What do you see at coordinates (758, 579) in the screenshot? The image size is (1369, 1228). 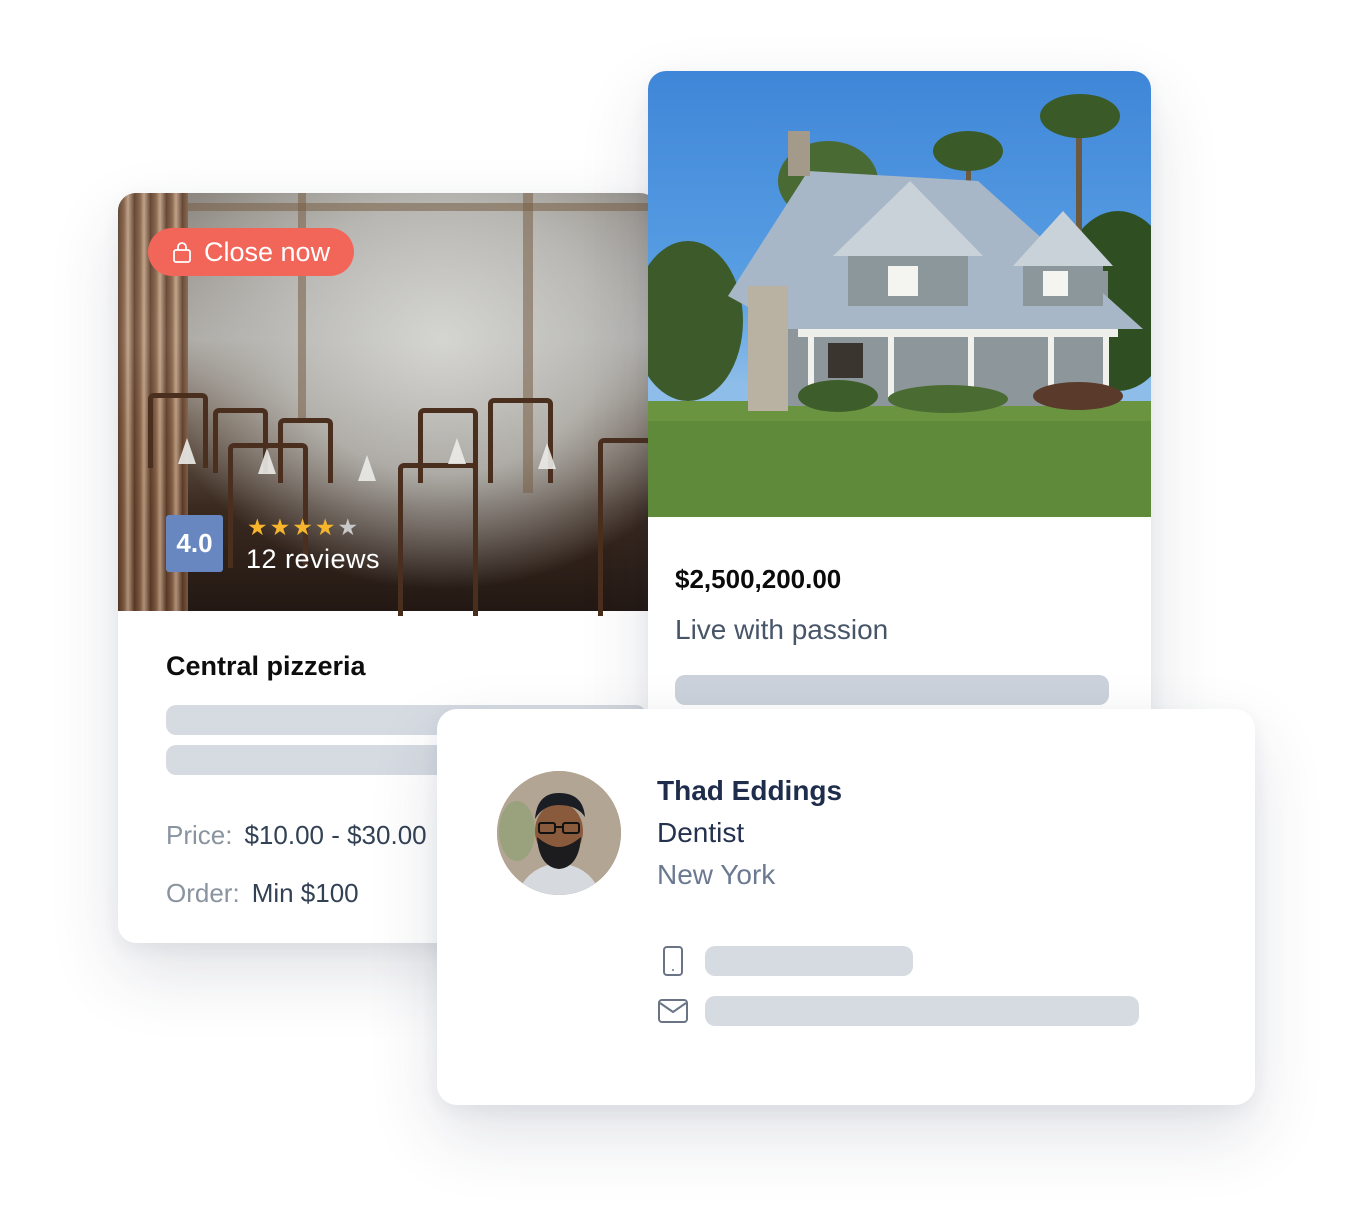 I see `property-price: $2,500,200.00` at bounding box center [758, 579].